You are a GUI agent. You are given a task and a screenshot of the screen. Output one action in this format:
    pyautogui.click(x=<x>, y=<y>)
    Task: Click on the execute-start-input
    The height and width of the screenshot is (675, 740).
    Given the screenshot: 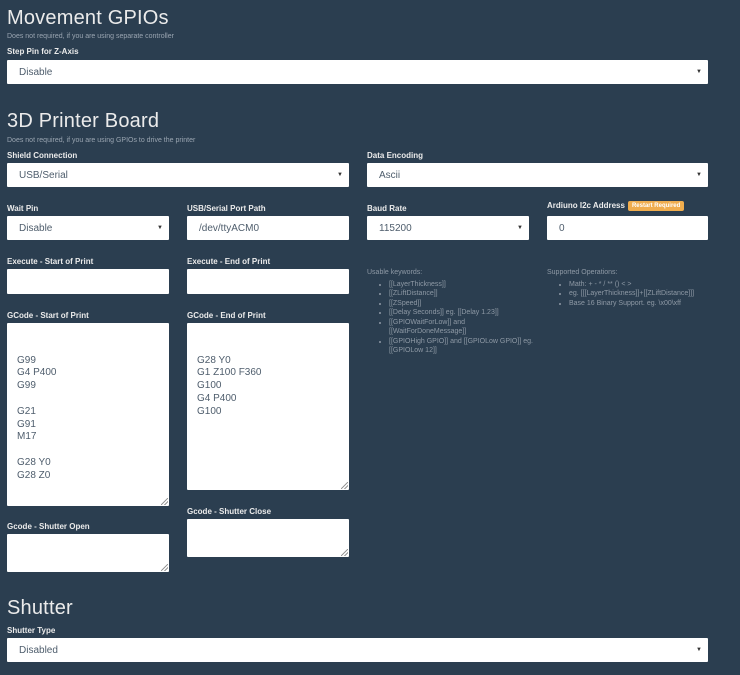 What is the action you would take?
    pyautogui.click(x=88, y=281)
    